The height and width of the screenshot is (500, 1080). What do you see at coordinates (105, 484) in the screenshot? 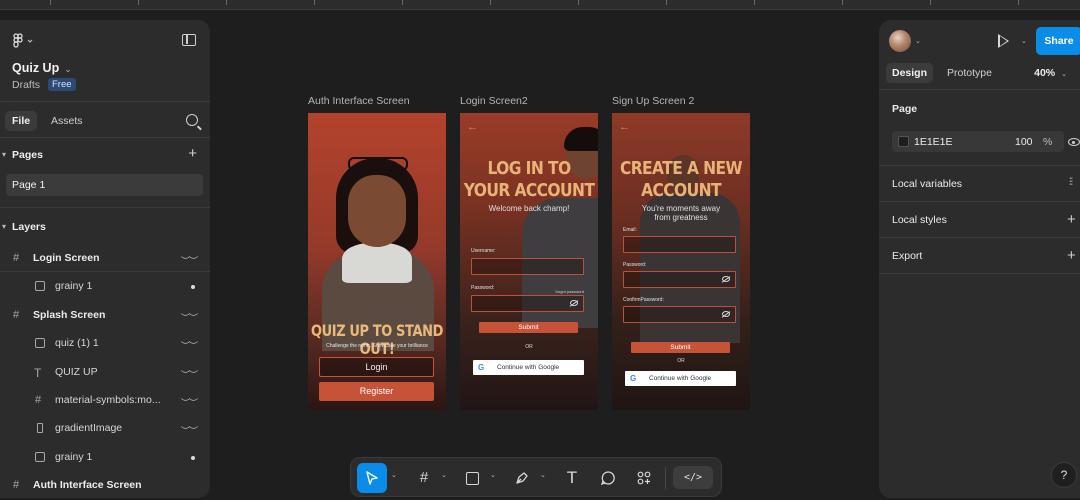
I see `layer-auth-interface-screen: # Auth Interface Screen` at bounding box center [105, 484].